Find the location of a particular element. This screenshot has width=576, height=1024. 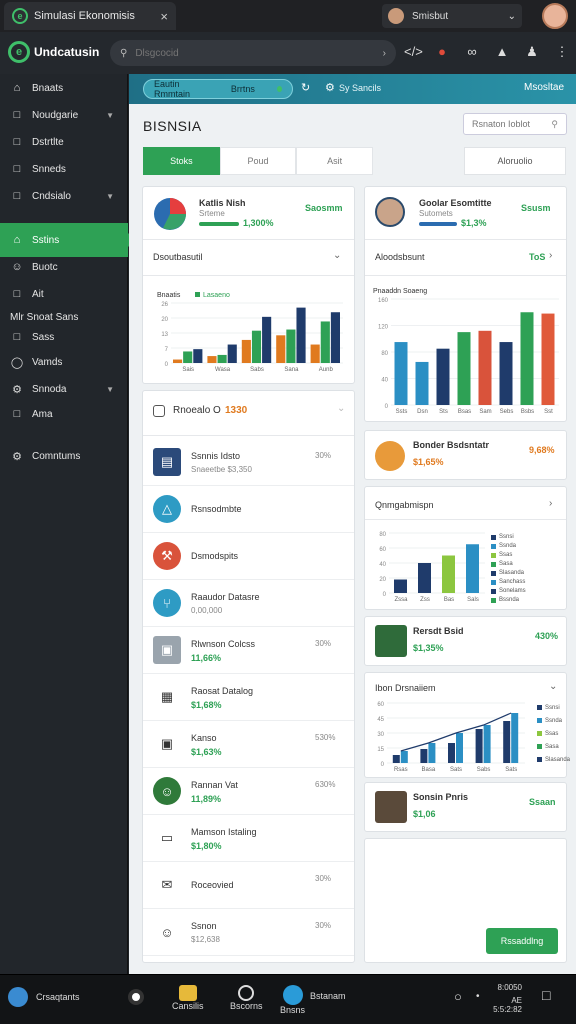

notification-icon: ● is located at coordinates (442, 52).